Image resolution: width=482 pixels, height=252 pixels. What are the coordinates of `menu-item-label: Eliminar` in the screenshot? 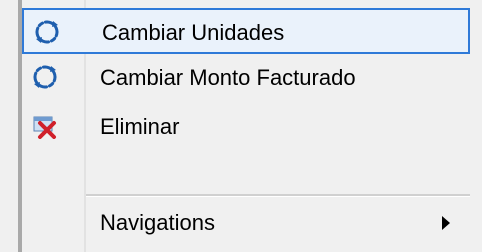 It's located at (140, 126).